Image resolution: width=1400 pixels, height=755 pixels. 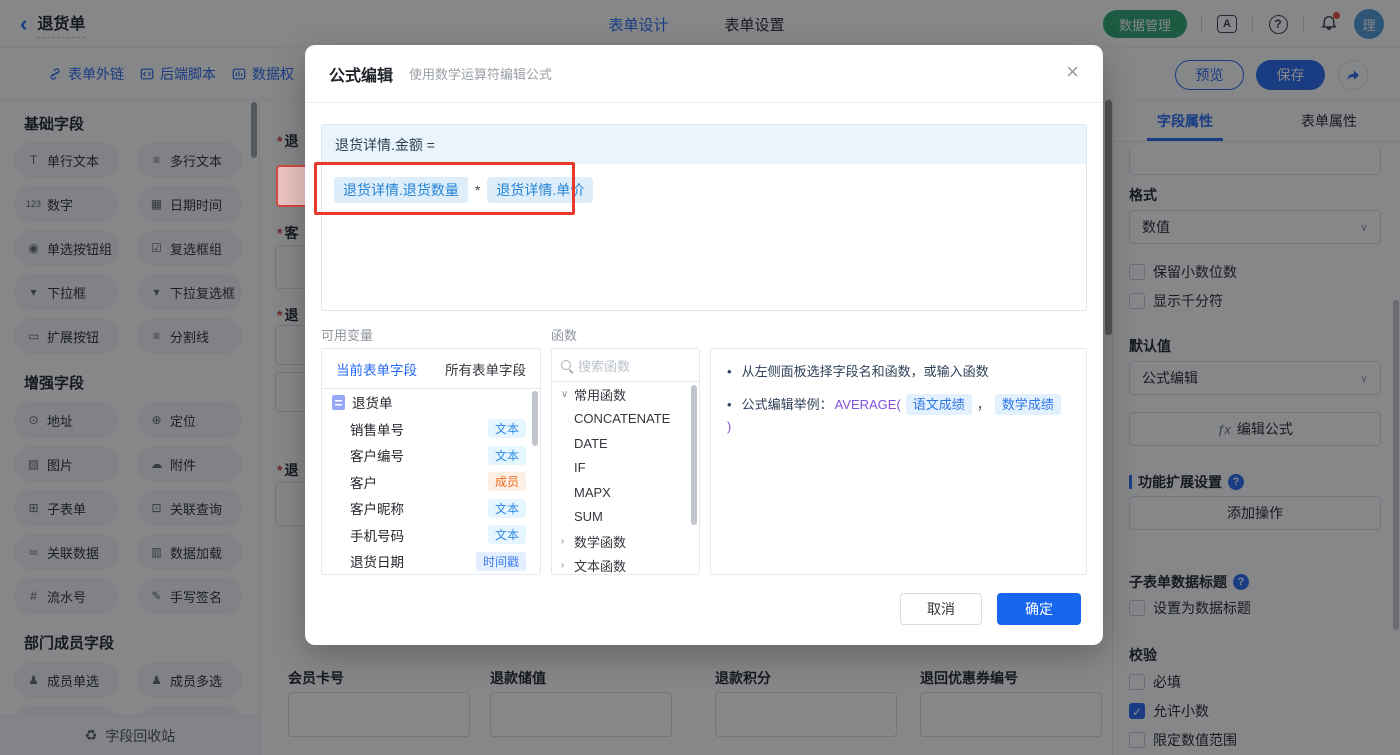 I want to click on variable-row: 客户编号 文本, so click(x=431, y=455).